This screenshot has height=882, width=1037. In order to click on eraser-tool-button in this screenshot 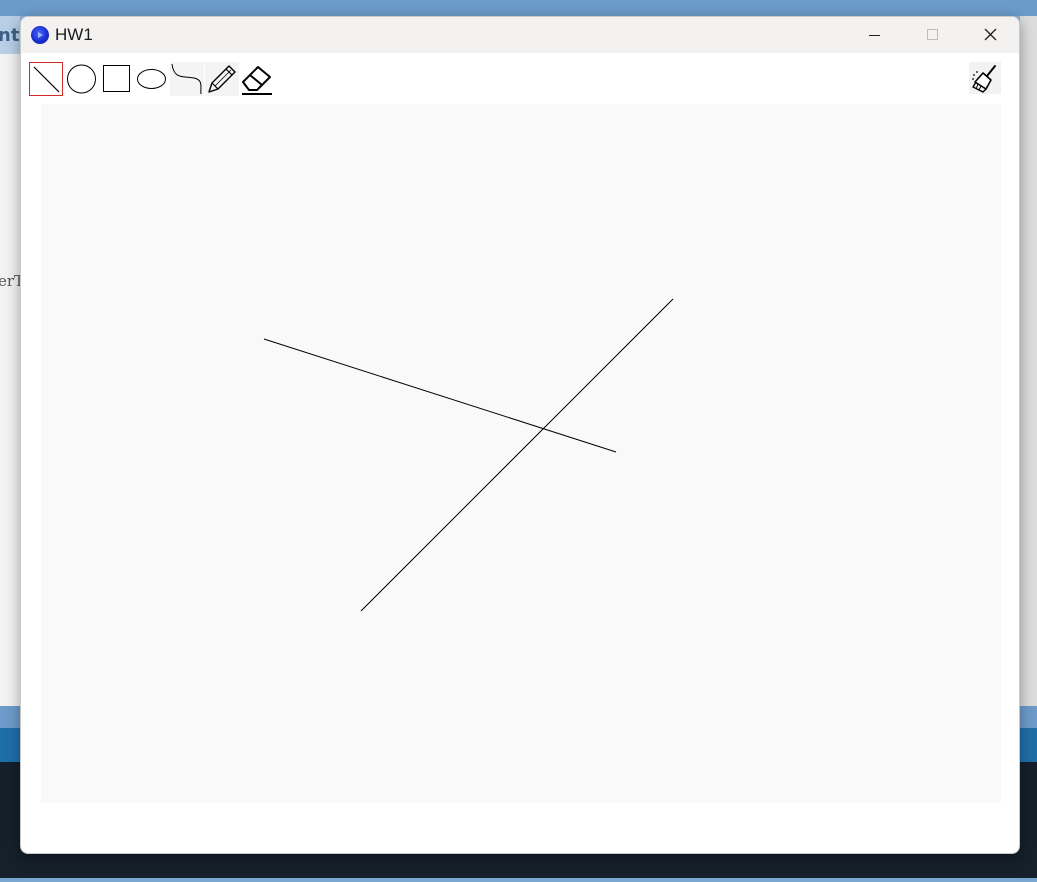, I will do `click(257, 79)`.